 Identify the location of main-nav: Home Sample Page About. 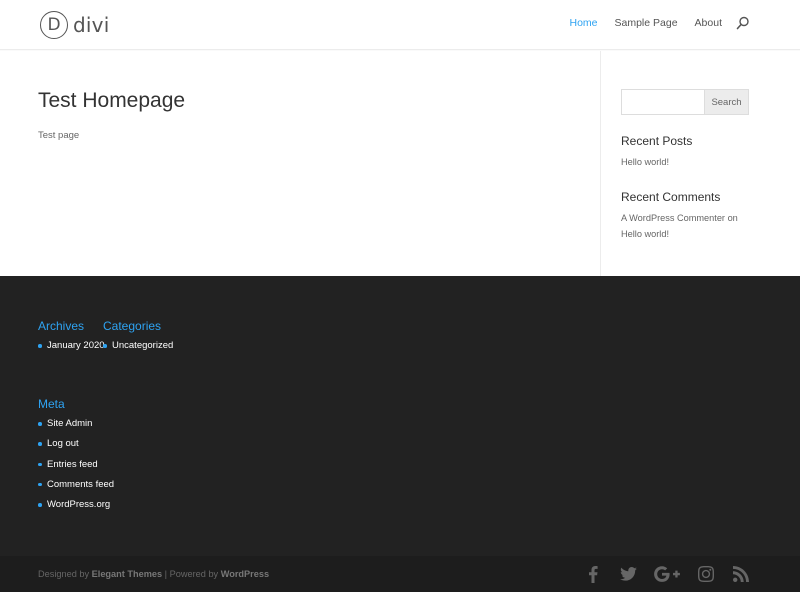
(651, 23).